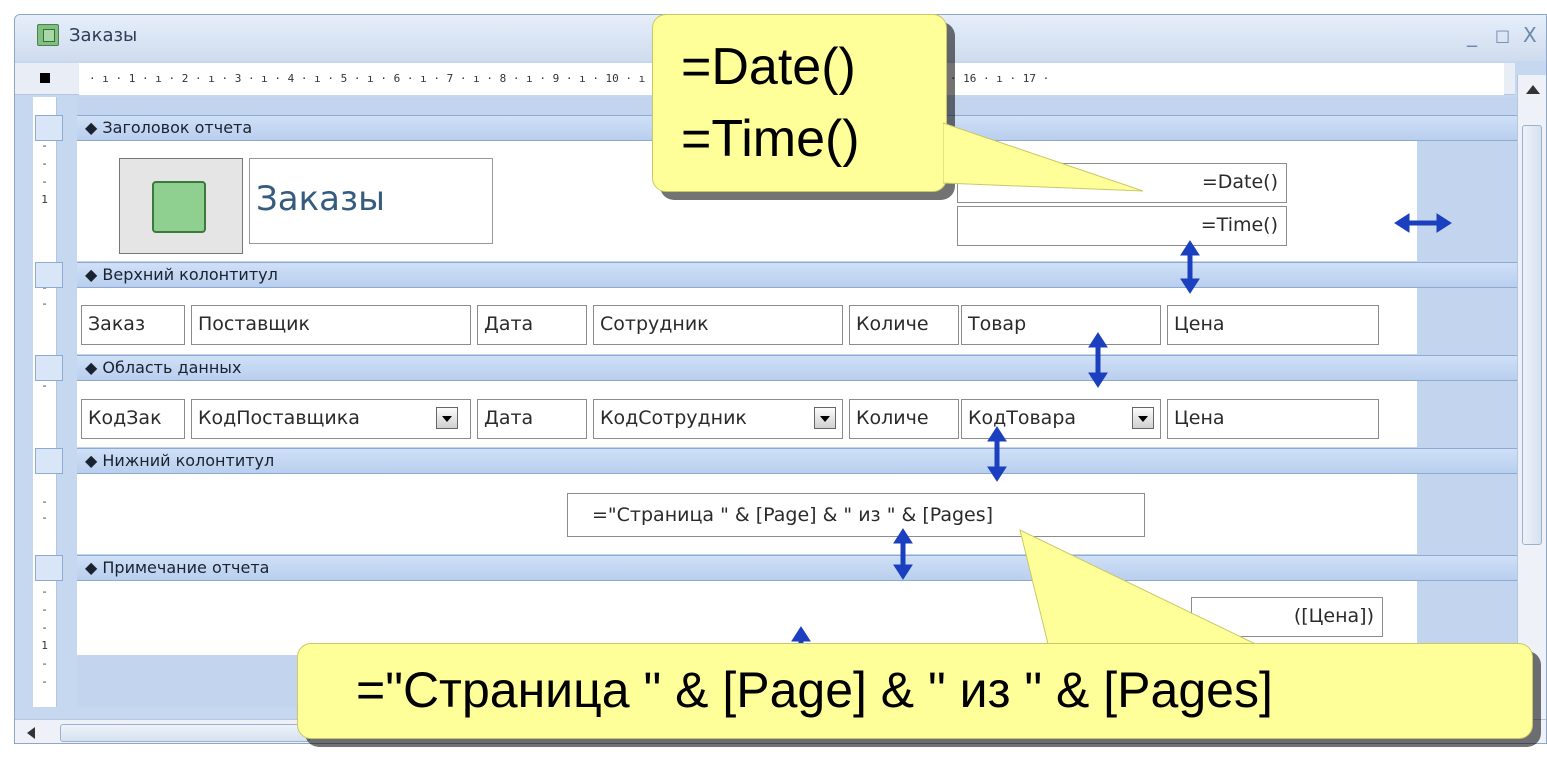  I want to click on scroll-up-icon, so click(1533, 89).